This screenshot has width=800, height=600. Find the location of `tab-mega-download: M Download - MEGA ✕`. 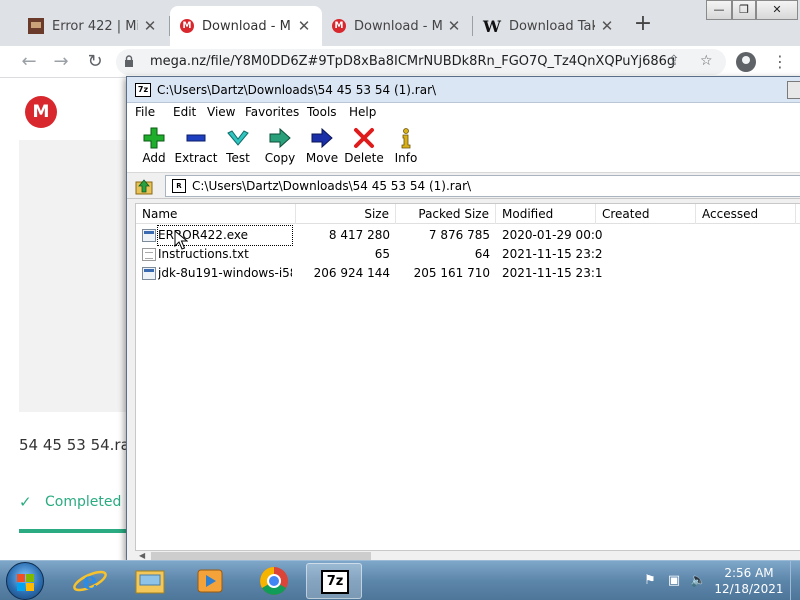

tab-mega-download: M Download - MEGA ✕ is located at coordinates (397, 26).